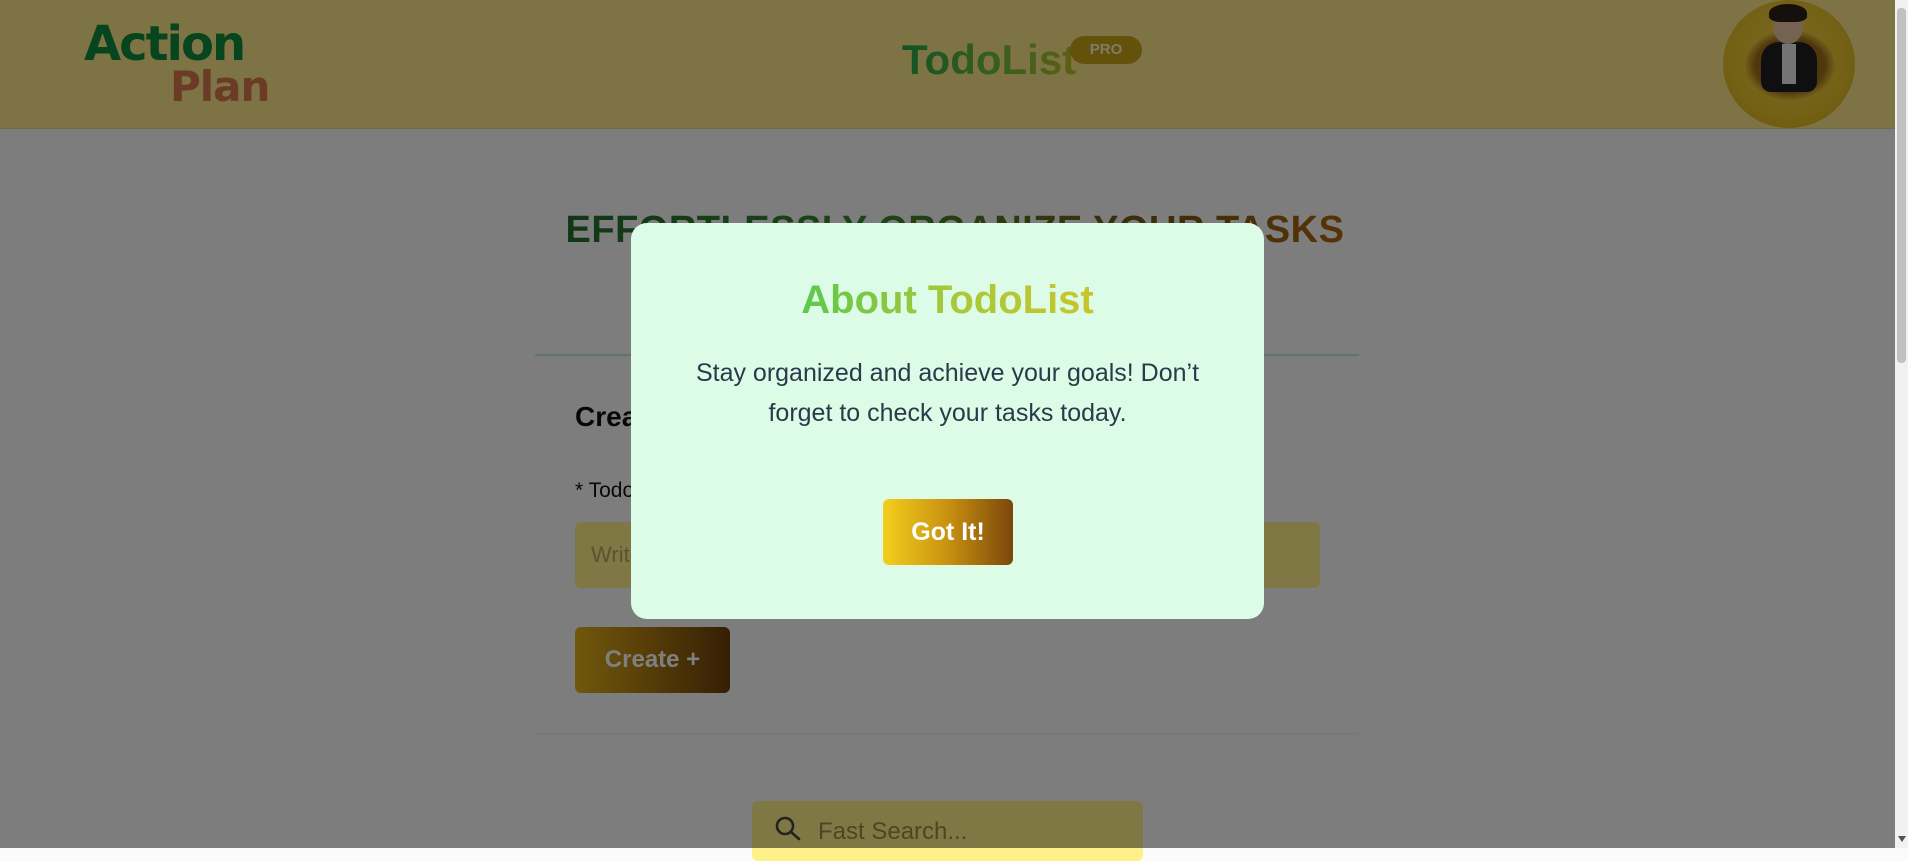  What do you see at coordinates (948, 532) in the screenshot?
I see `got-it-button: Got It!` at bounding box center [948, 532].